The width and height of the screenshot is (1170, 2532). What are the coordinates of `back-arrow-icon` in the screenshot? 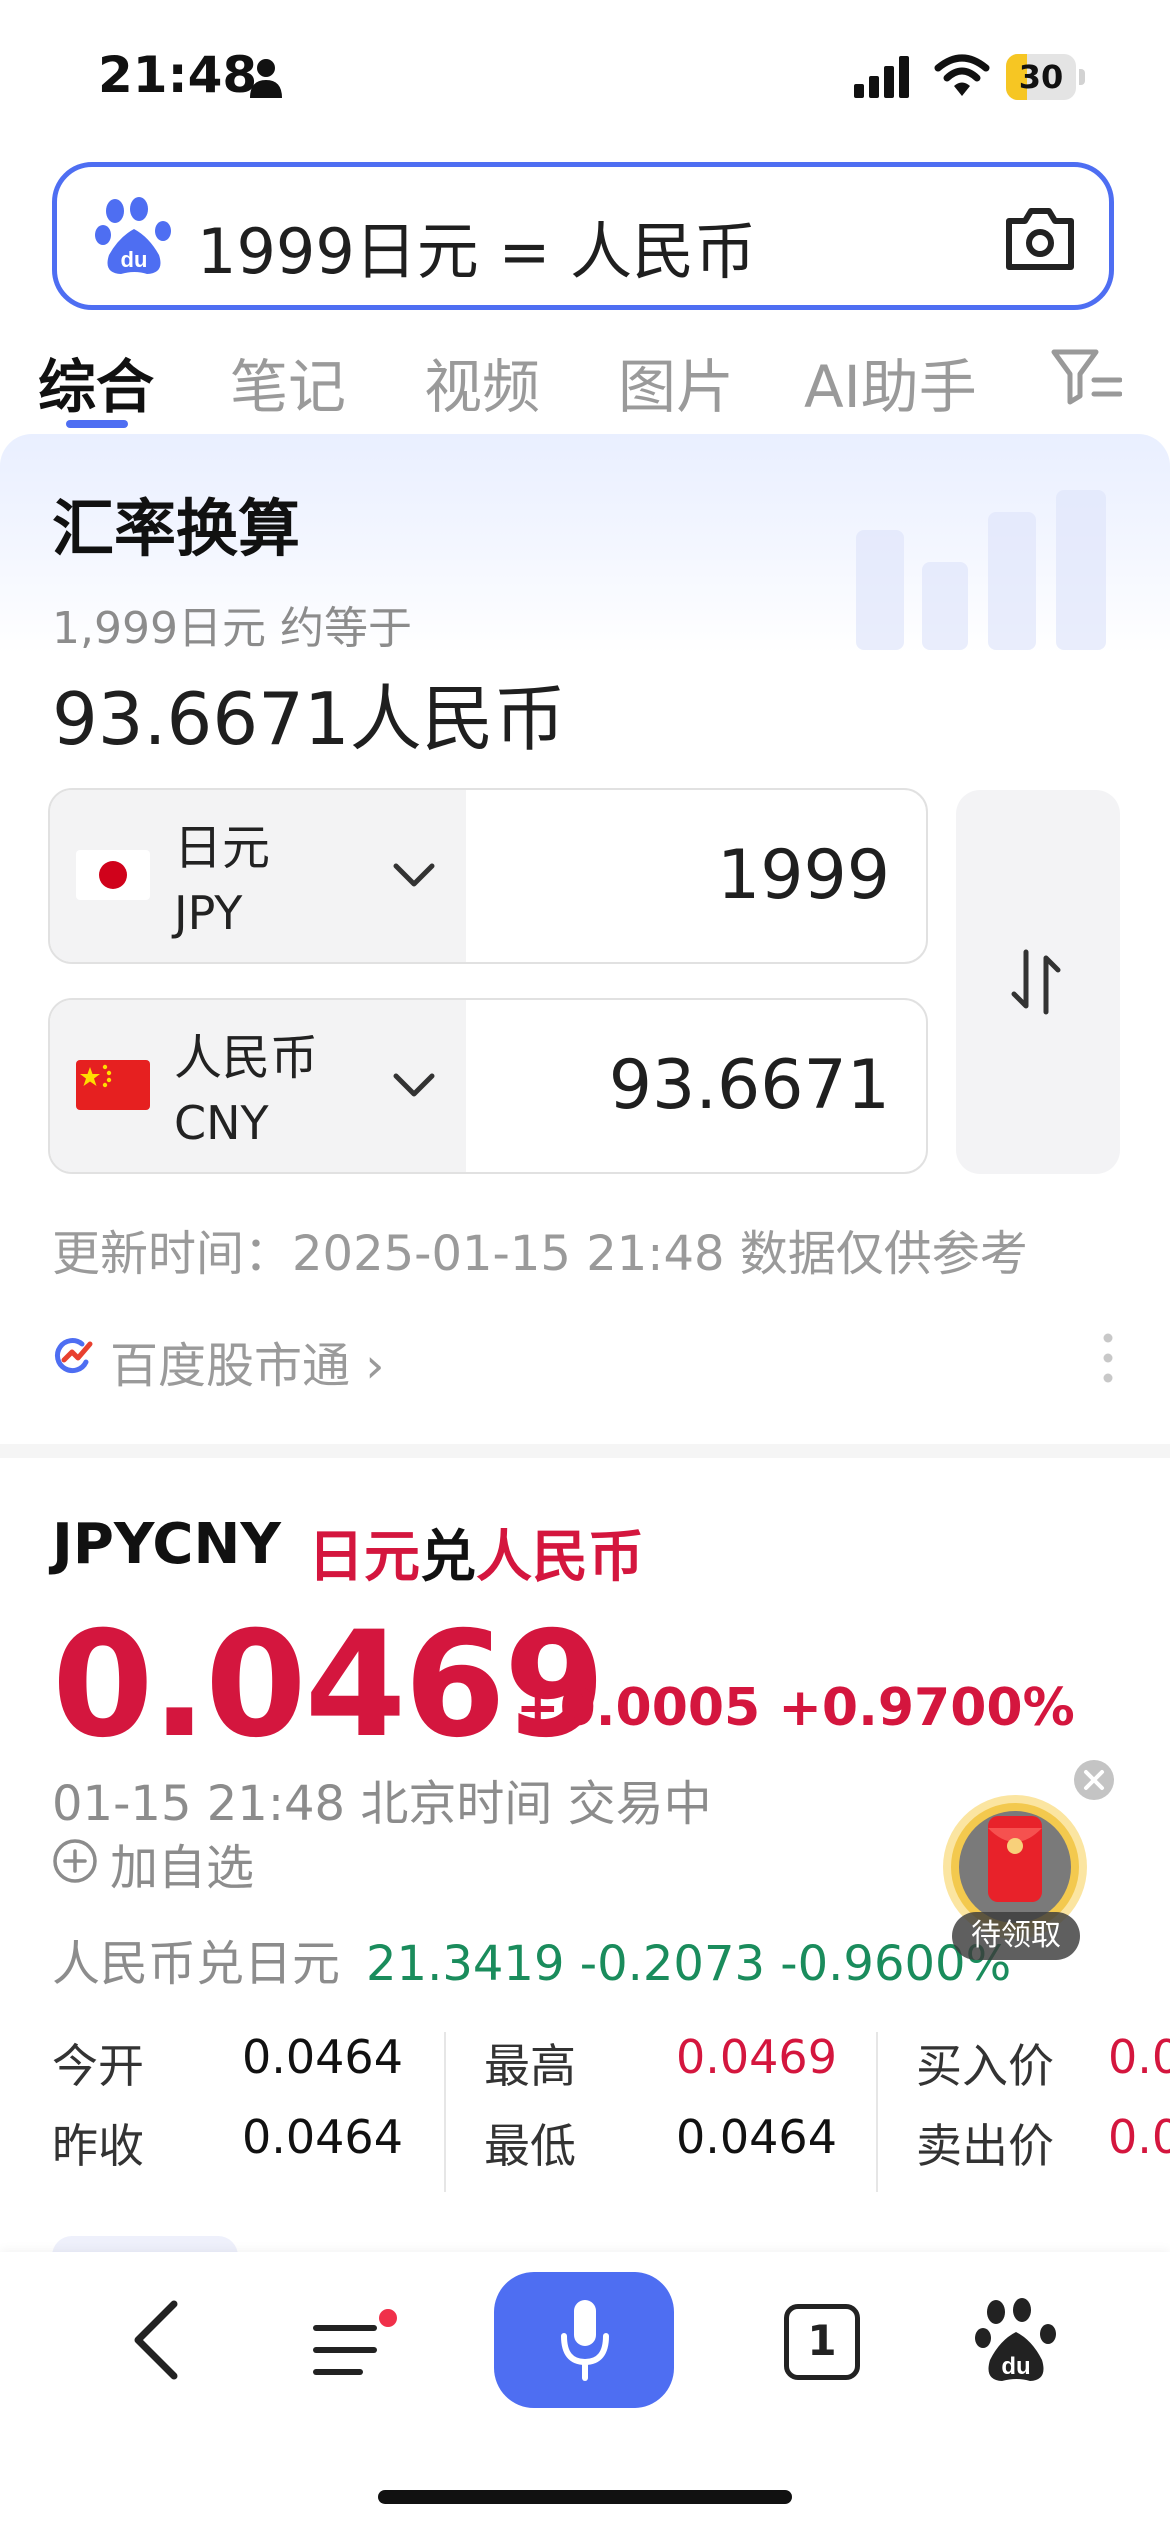 It's located at (156, 2340).